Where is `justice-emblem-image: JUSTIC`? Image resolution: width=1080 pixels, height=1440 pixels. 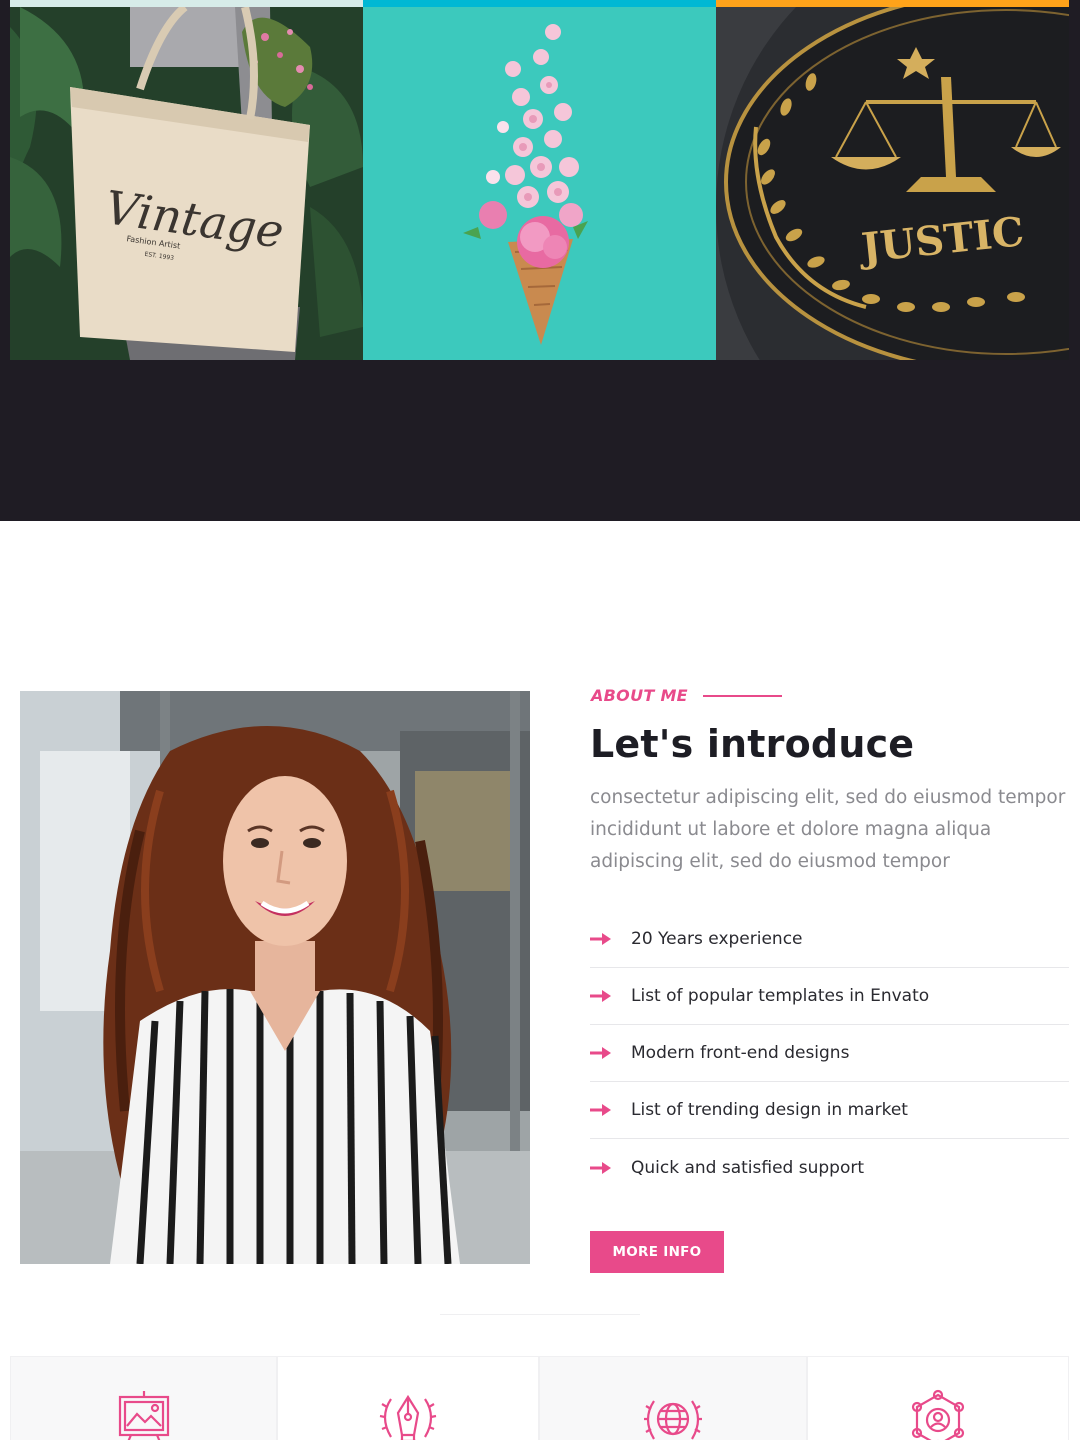
justice-emblem-image: JUSTIC is located at coordinates (892, 183).